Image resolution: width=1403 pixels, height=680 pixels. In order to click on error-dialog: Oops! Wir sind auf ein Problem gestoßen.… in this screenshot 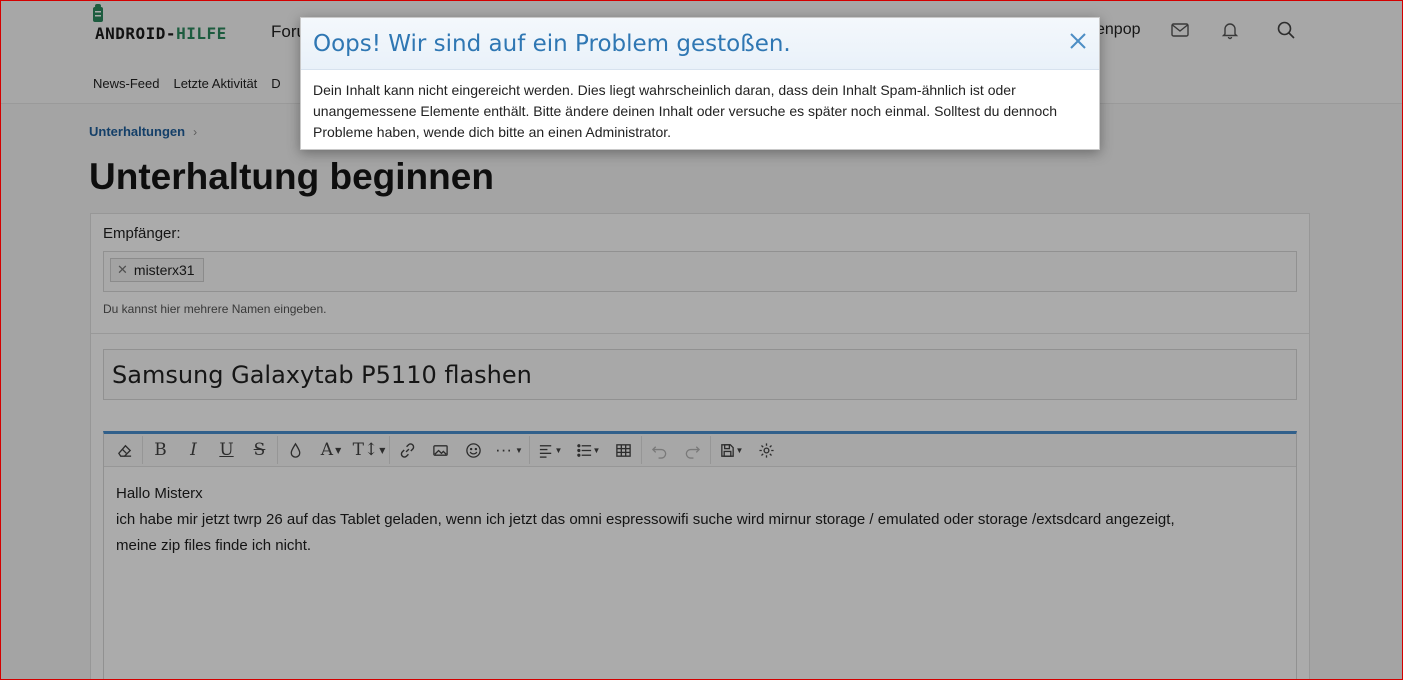, I will do `click(700, 83)`.